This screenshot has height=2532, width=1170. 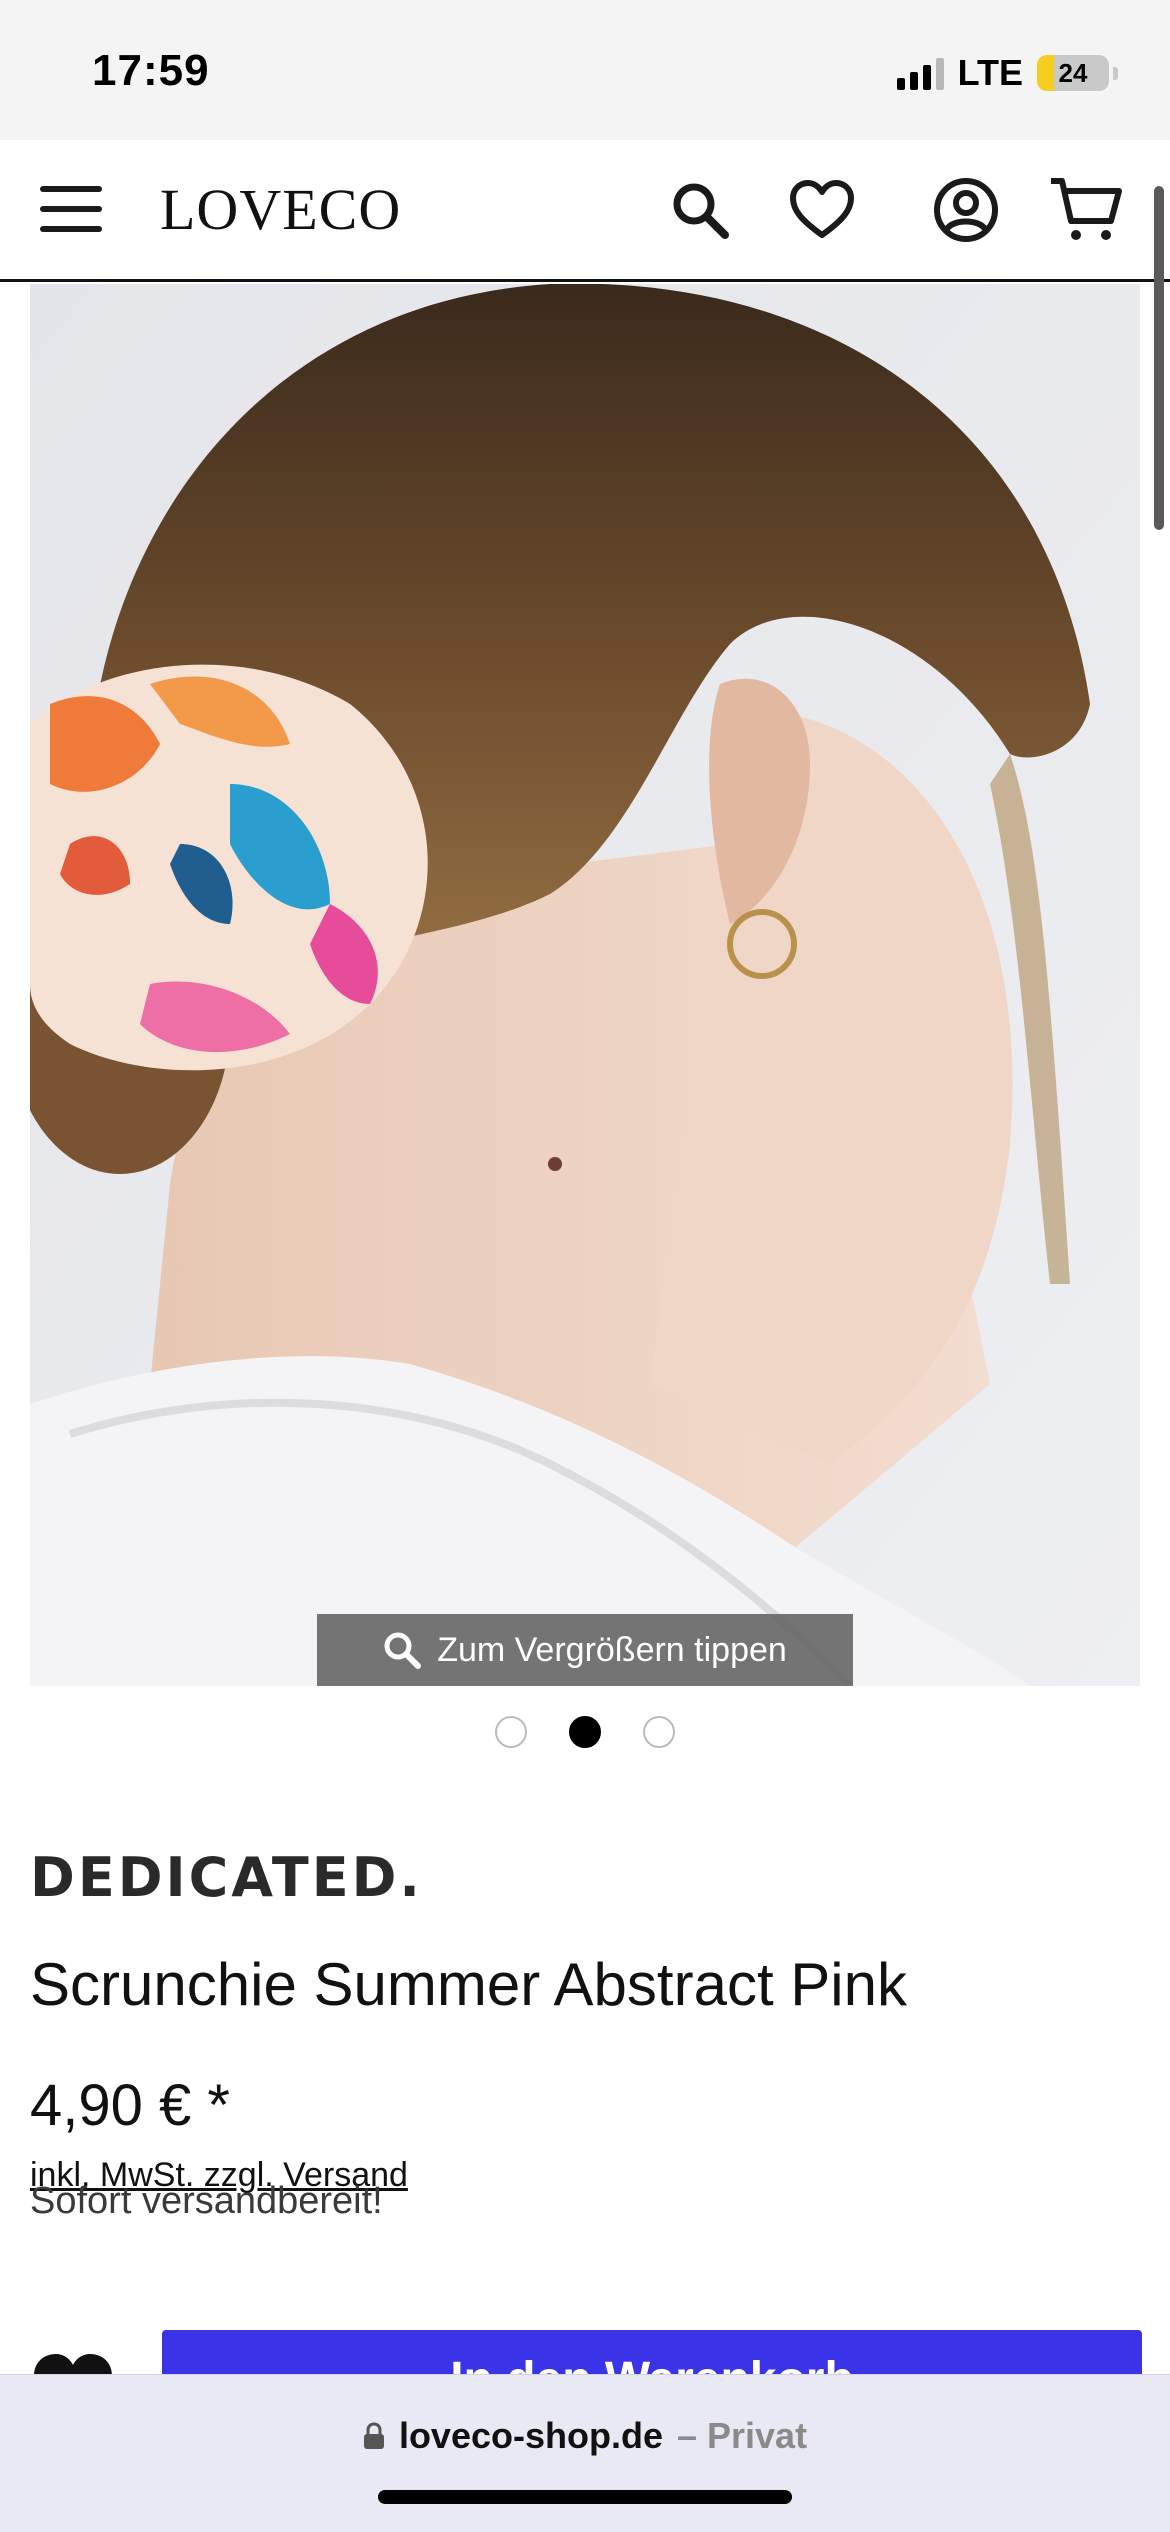 What do you see at coordinates (700, 210) in the screenshot?
I see `search-icon` at bounding box center [700, 210].